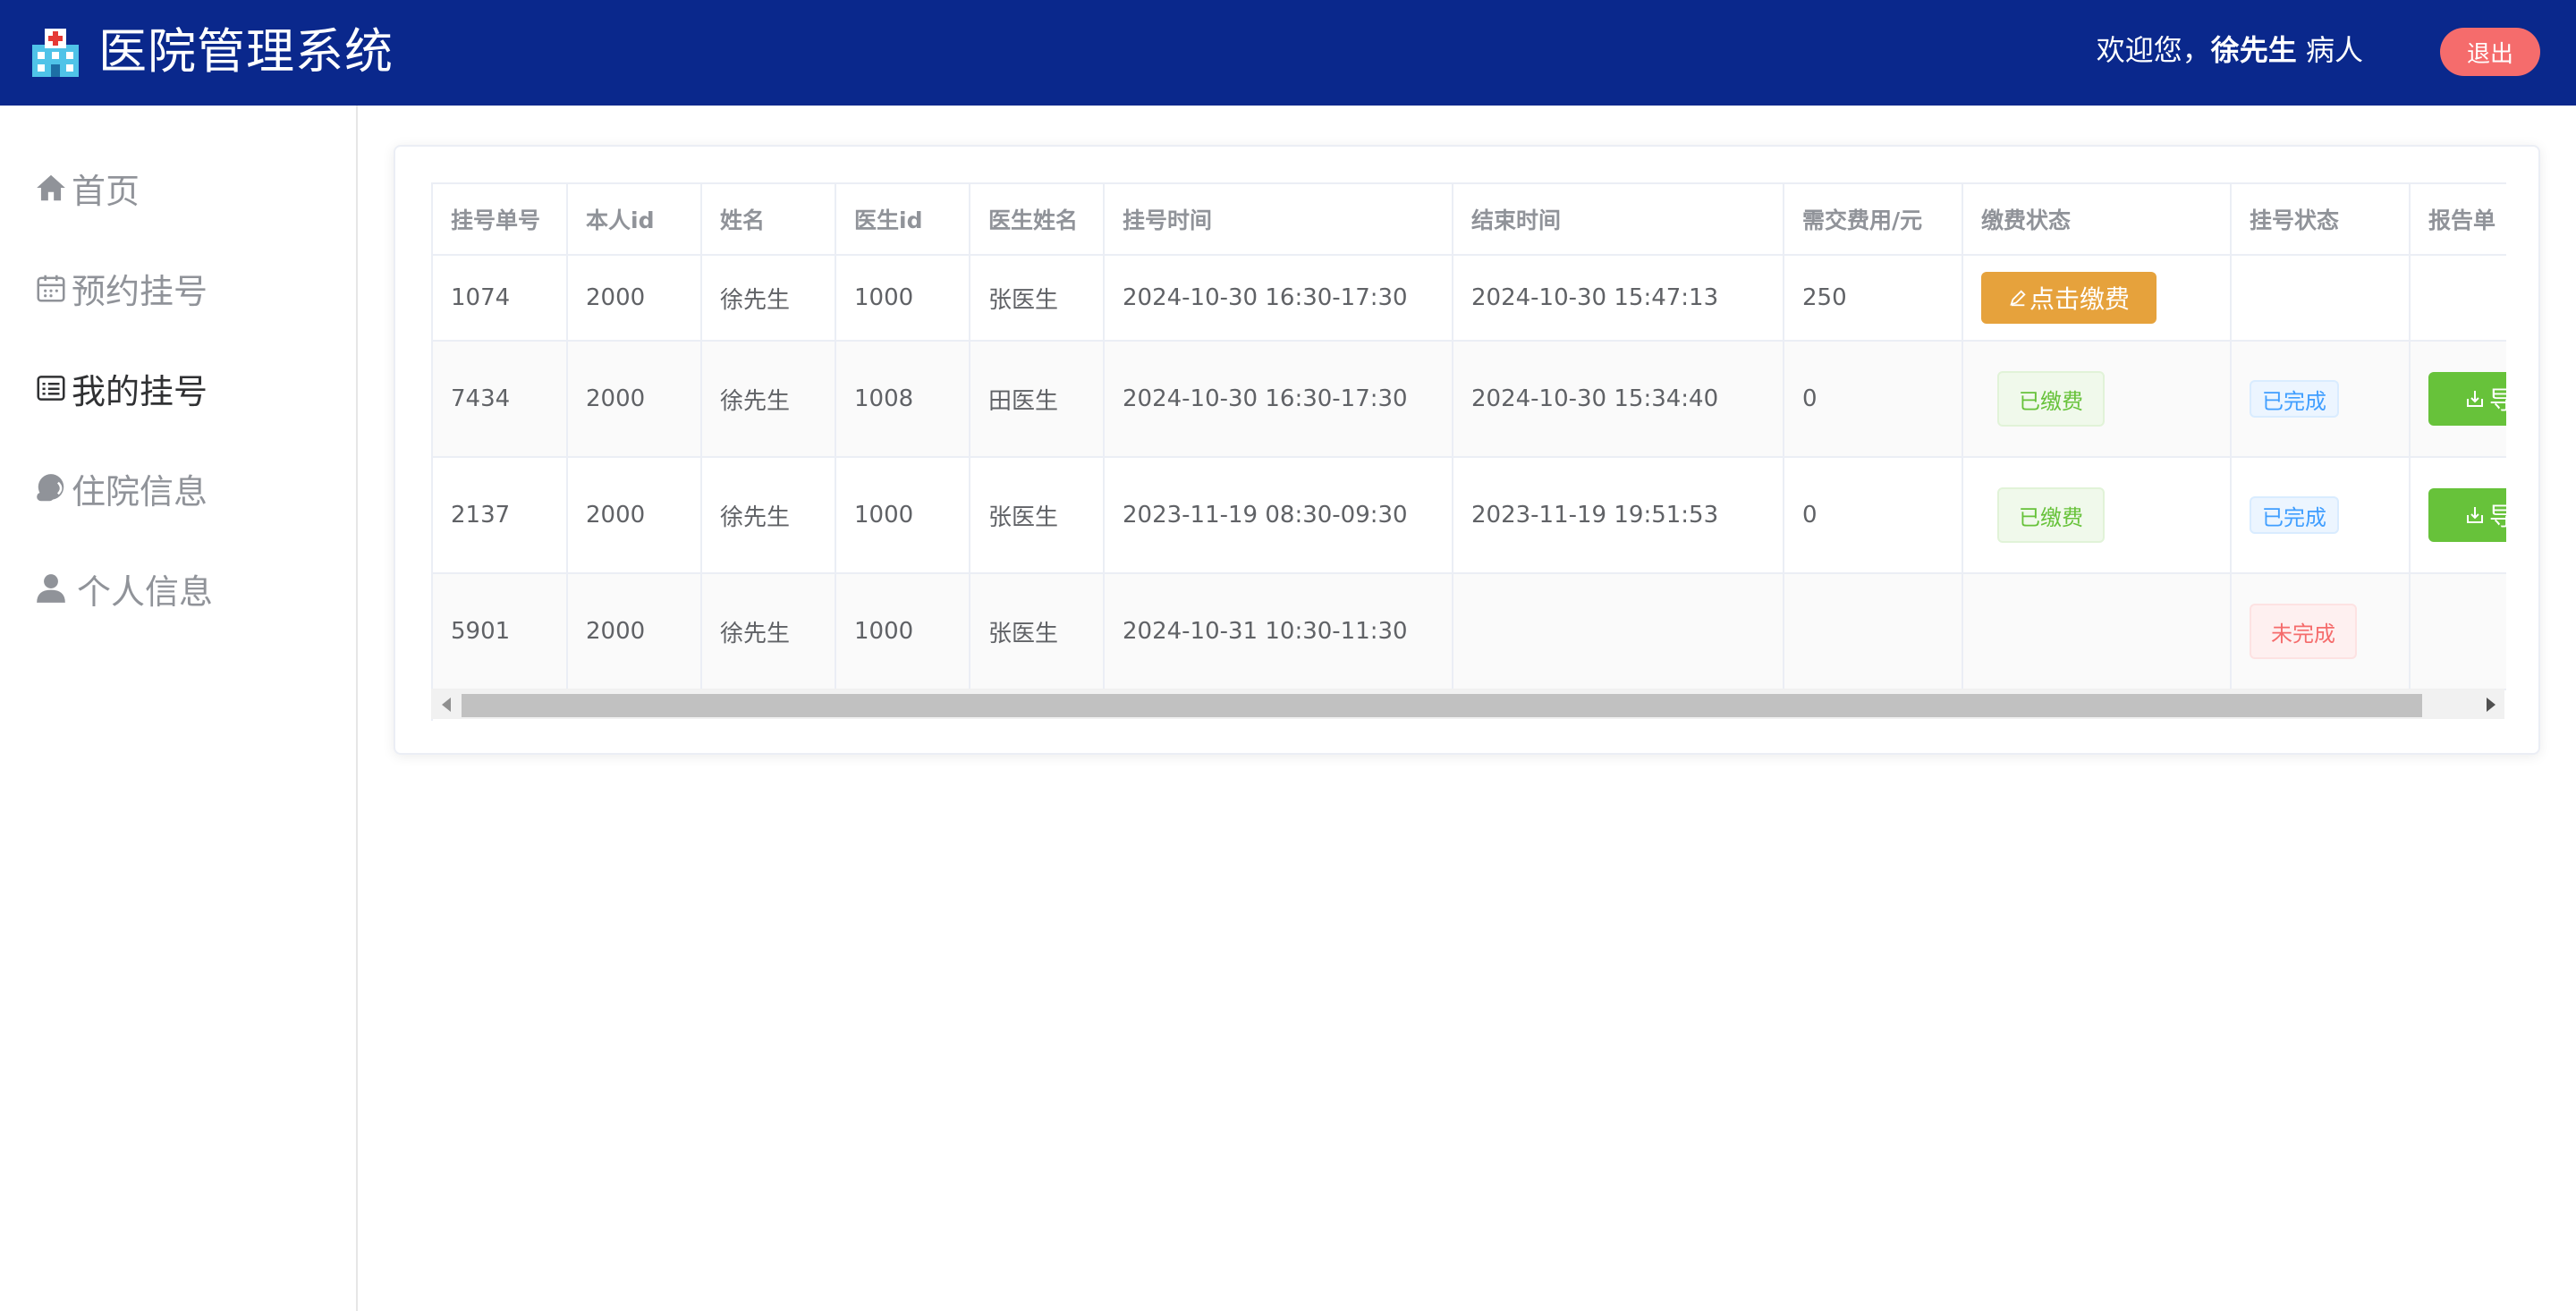 The height and width of the screenshot is (1311, 2576). Describe the element at coordinates (140, 491) in the screenshot. I see `sidebar-item-label: 住院信息` at that location.